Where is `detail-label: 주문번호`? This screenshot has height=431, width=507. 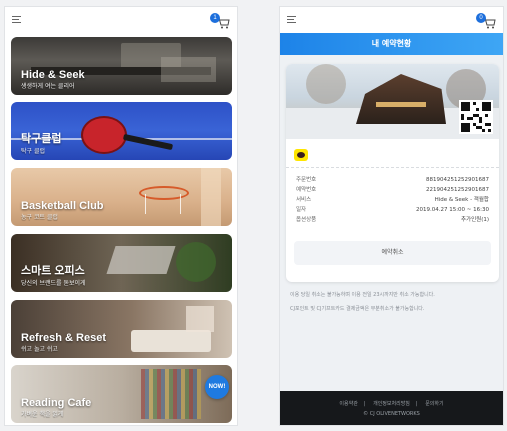 detail-label: 주문번호 is located at coordinates (306, 180).